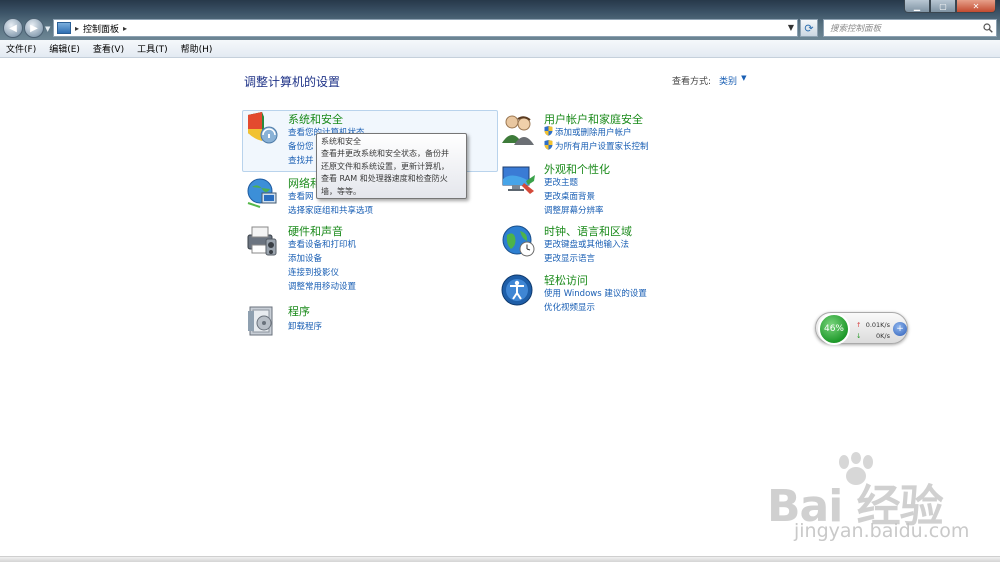 Image resolution: width=1000 pixels, height=562 pixels. Describe the element at coordinates (341, 191) in the screenshot. I see `tooltip-line: 墙，等等。` at that location.